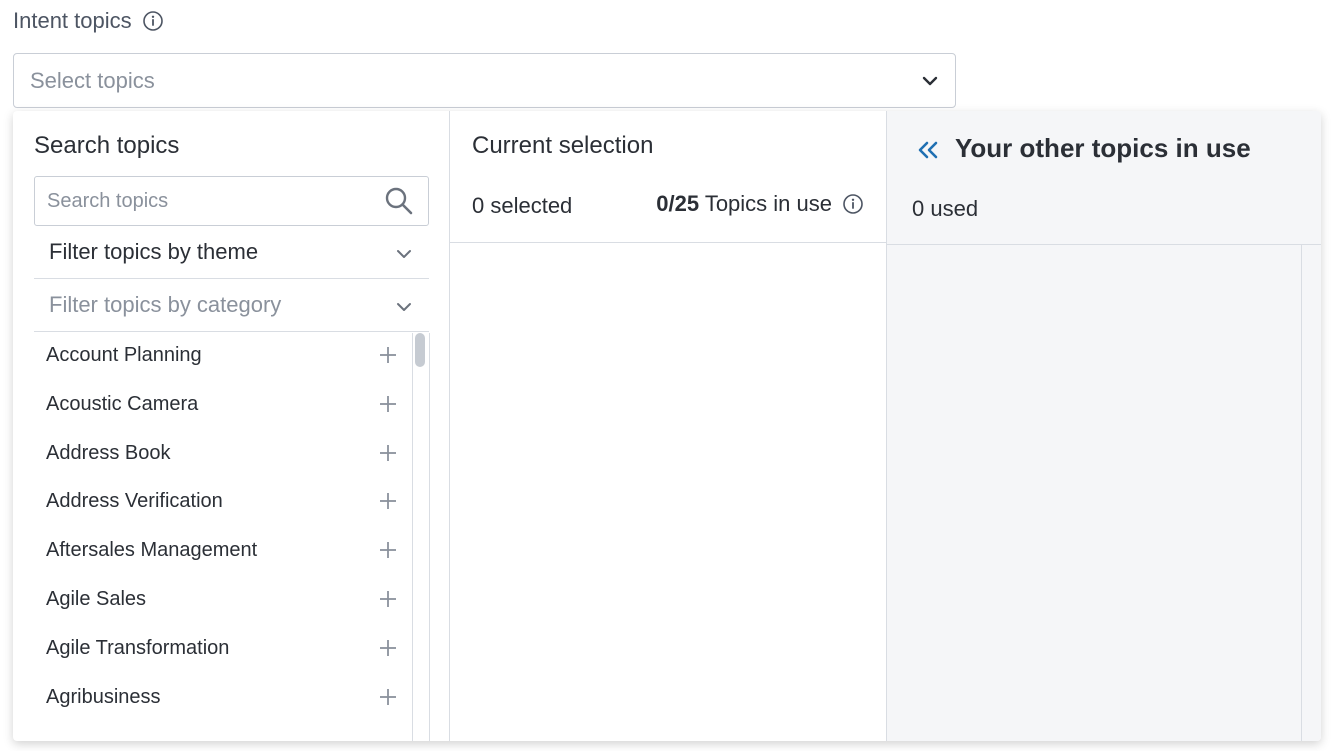 The image size is (1340, 751). Describe the element at coordinates (223, 699) in the screenshot. I see `list-item: Agribusiness` at that location.